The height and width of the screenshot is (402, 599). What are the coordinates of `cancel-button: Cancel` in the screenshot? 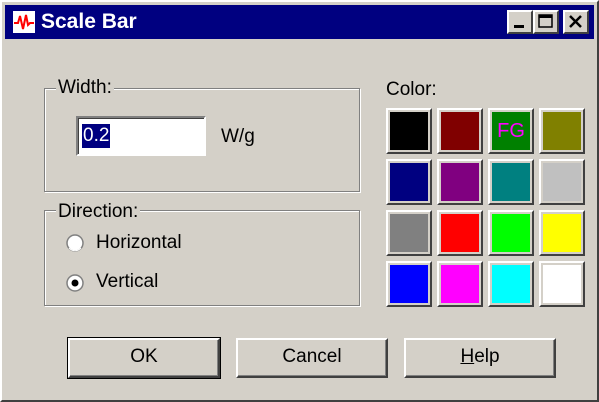 It's located at (312, 358).